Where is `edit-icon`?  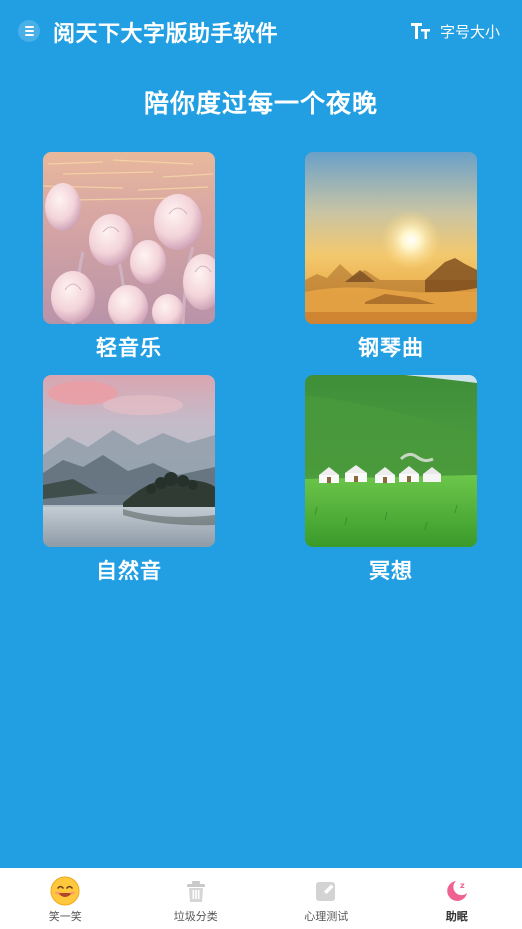
edit-icon is located at coordinates (326, 891).